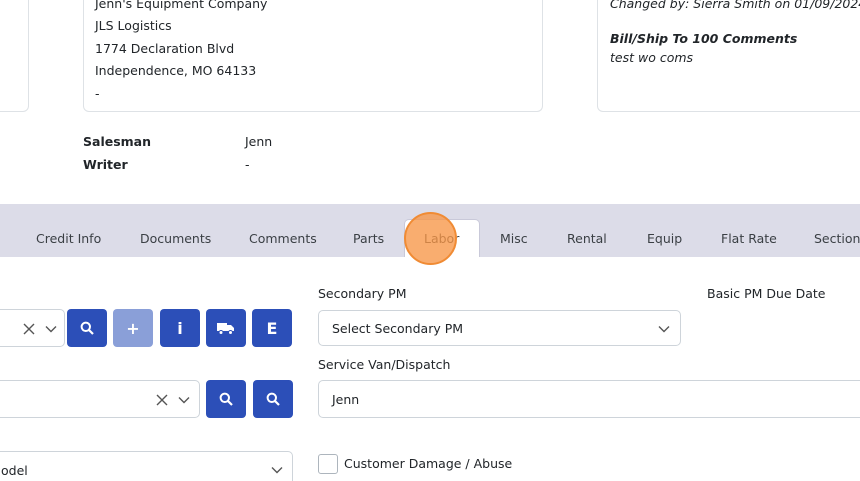 The width and height of the screenshot is (860, 481). I want to click on basic-pm-due-date-label: Basic PM Due Date, so click(766, 293).